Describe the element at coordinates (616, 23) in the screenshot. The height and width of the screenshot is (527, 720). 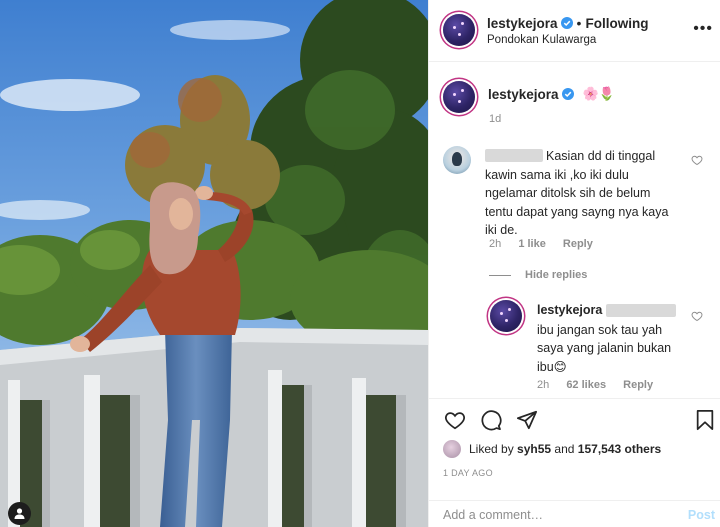
I see `following-button: Following` at that location.